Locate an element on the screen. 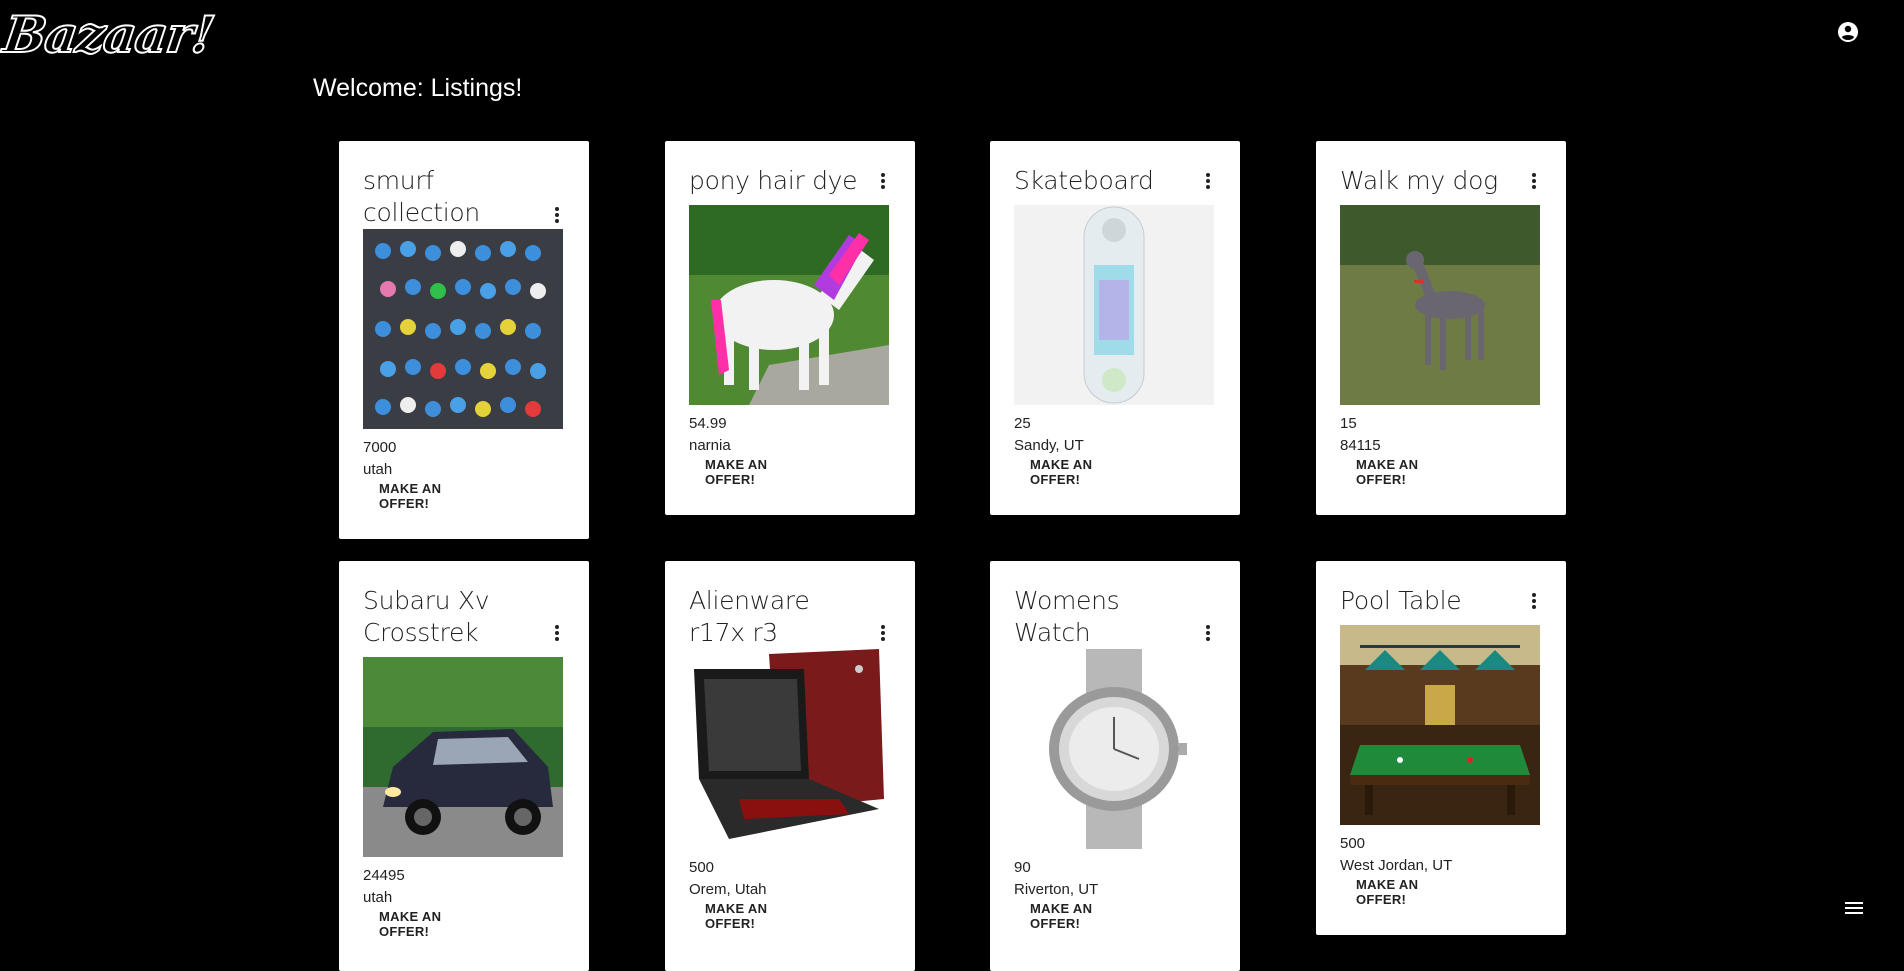  listing-price: 24495 is located at coordinates (384, 875).